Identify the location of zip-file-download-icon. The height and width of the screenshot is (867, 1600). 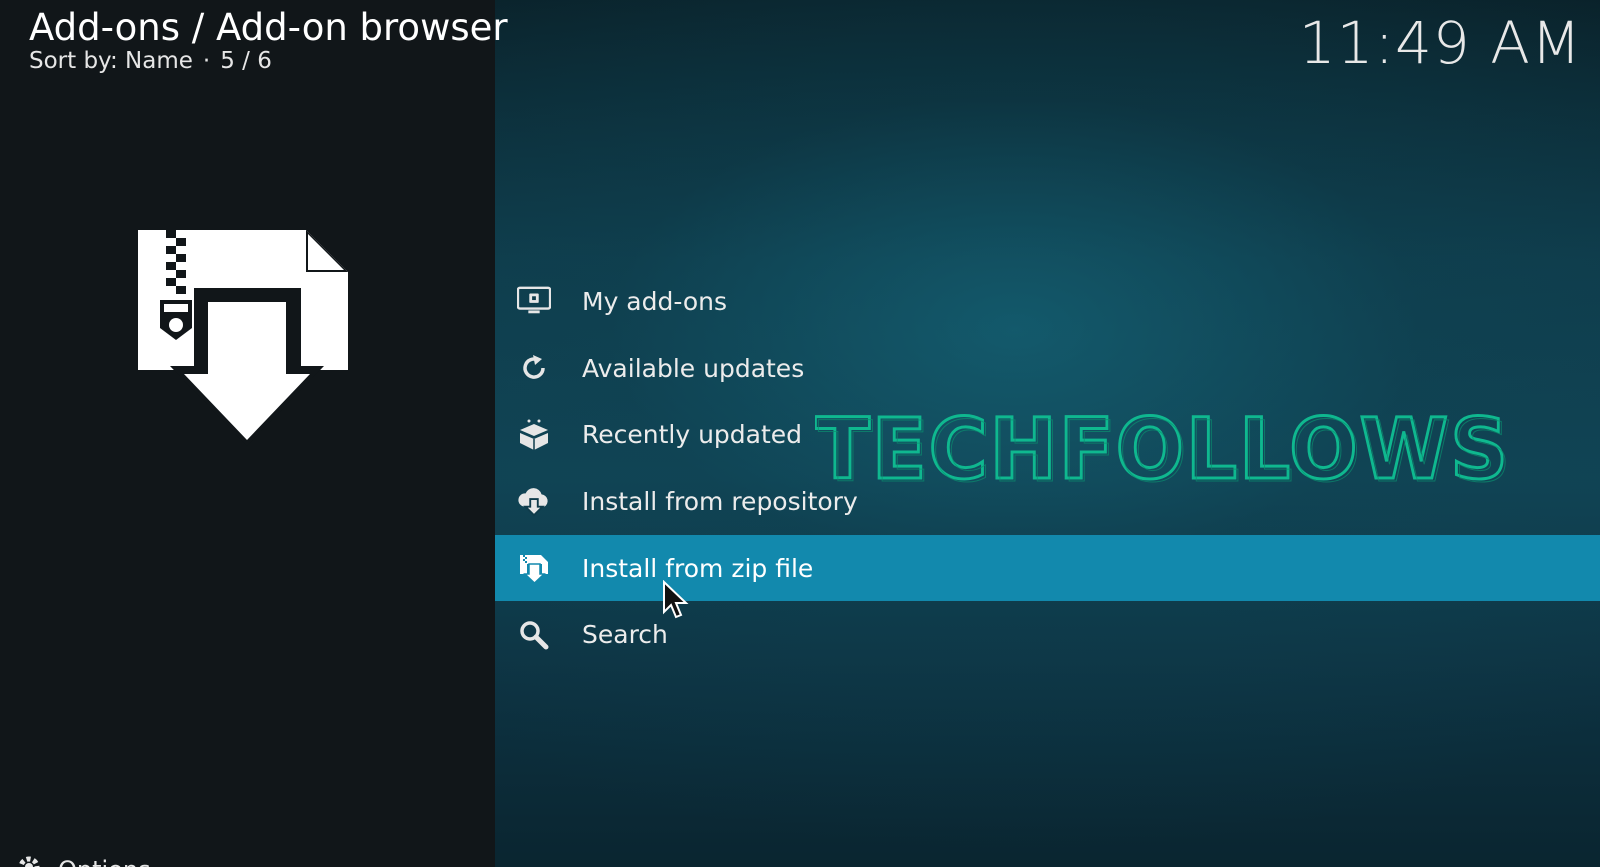
(246, 338).